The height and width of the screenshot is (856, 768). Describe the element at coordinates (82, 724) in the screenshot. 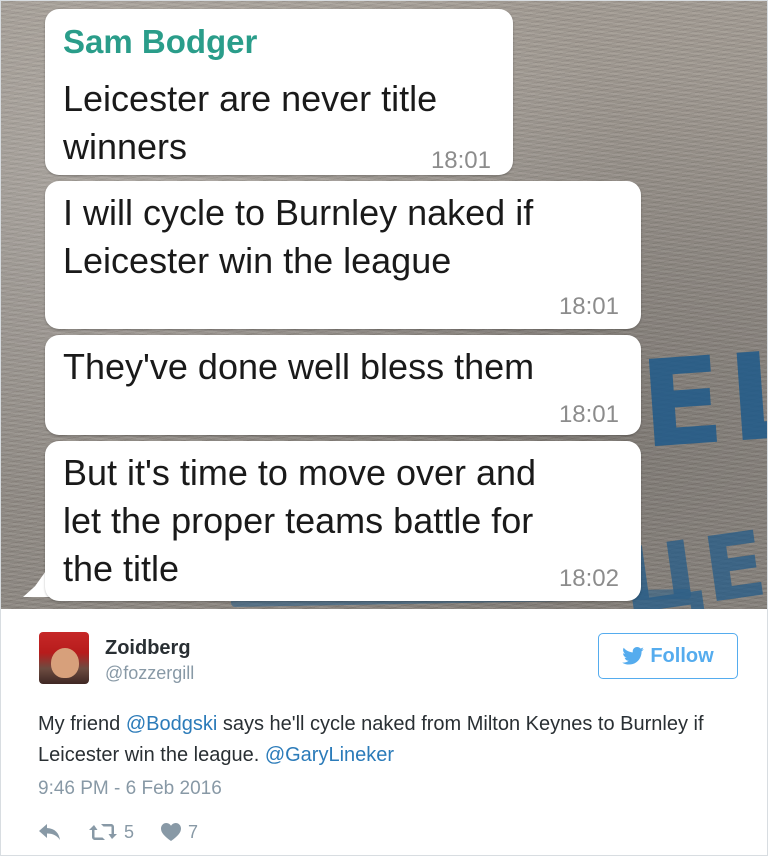

I see `tweet-text-segment: My friend` at that location.